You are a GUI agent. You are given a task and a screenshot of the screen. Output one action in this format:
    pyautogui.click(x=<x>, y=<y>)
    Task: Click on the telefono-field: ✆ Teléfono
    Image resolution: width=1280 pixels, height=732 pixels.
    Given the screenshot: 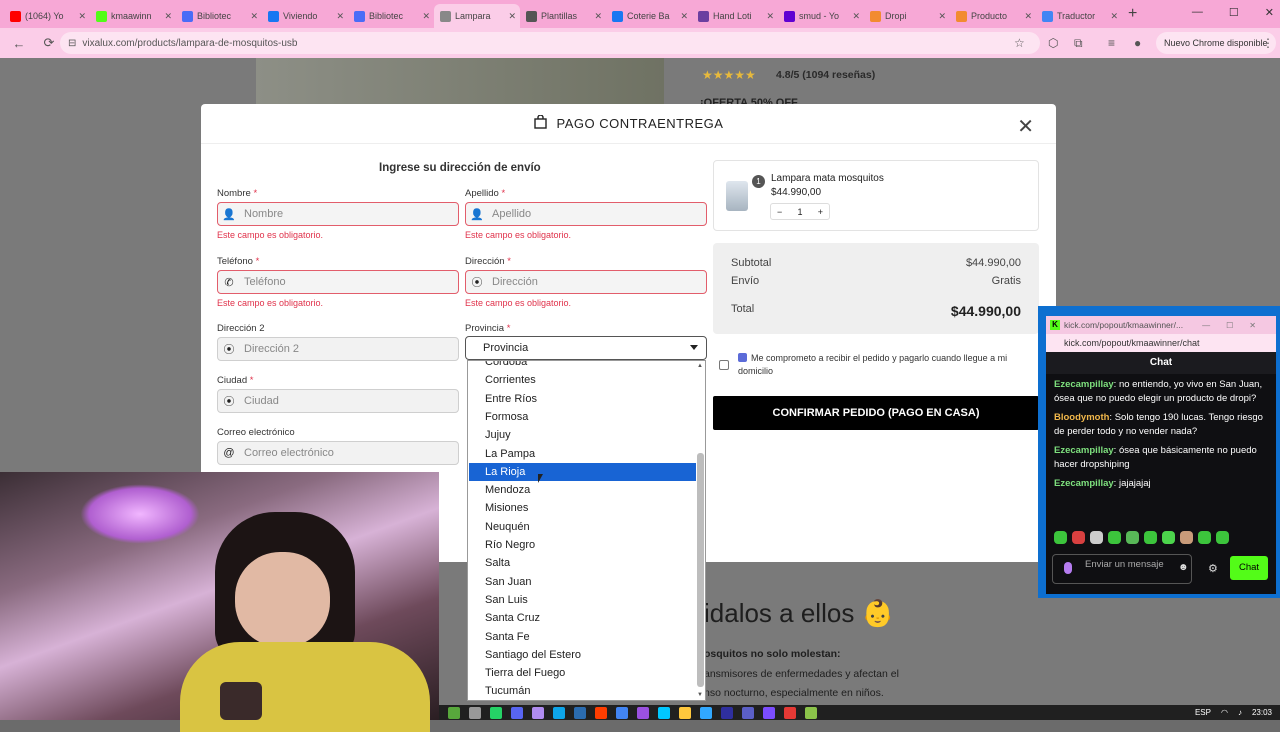 What is the action you would take?
    pyautogui.click(x=338, y=282)
    